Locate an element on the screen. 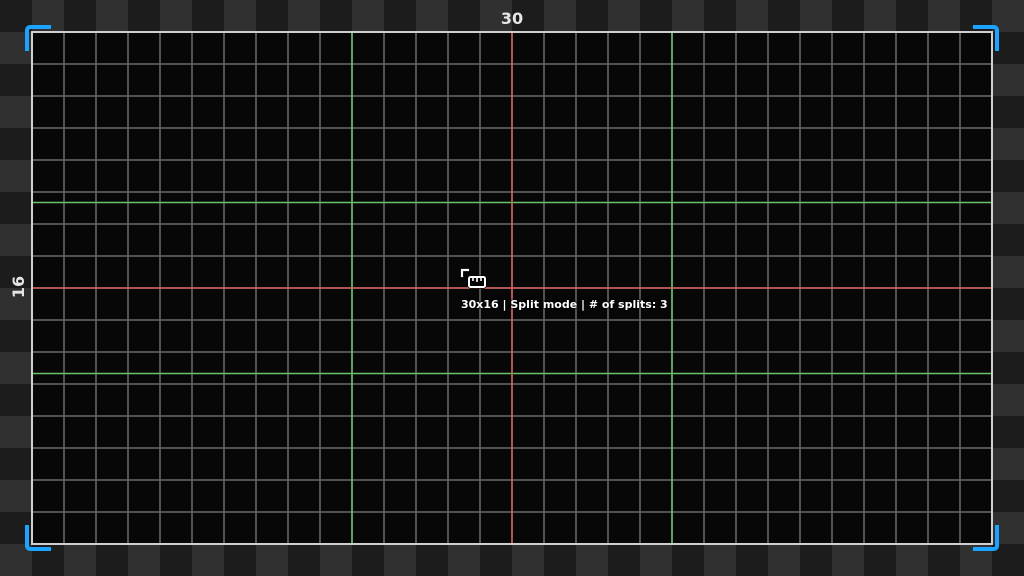  grid-height-label: 16 is located at coordinates (18, 287).